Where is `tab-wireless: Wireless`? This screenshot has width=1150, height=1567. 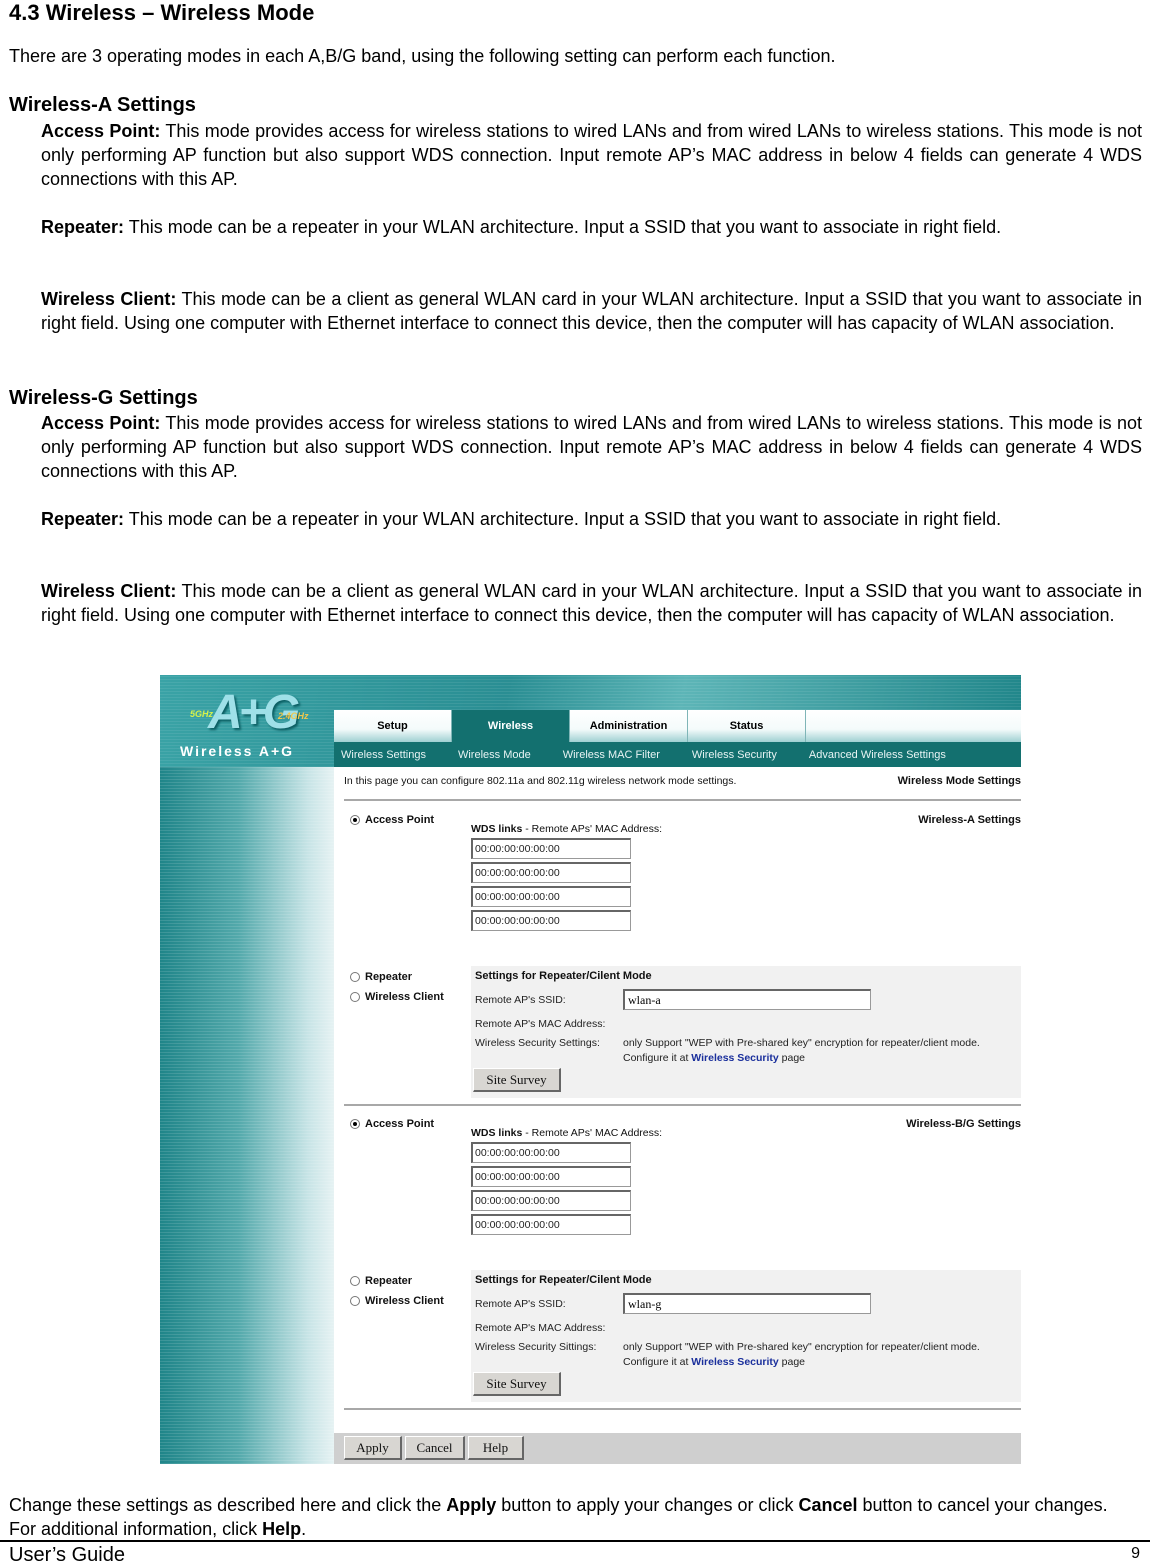 tab-wireless: Wireless is located at coordinates (511, 726).